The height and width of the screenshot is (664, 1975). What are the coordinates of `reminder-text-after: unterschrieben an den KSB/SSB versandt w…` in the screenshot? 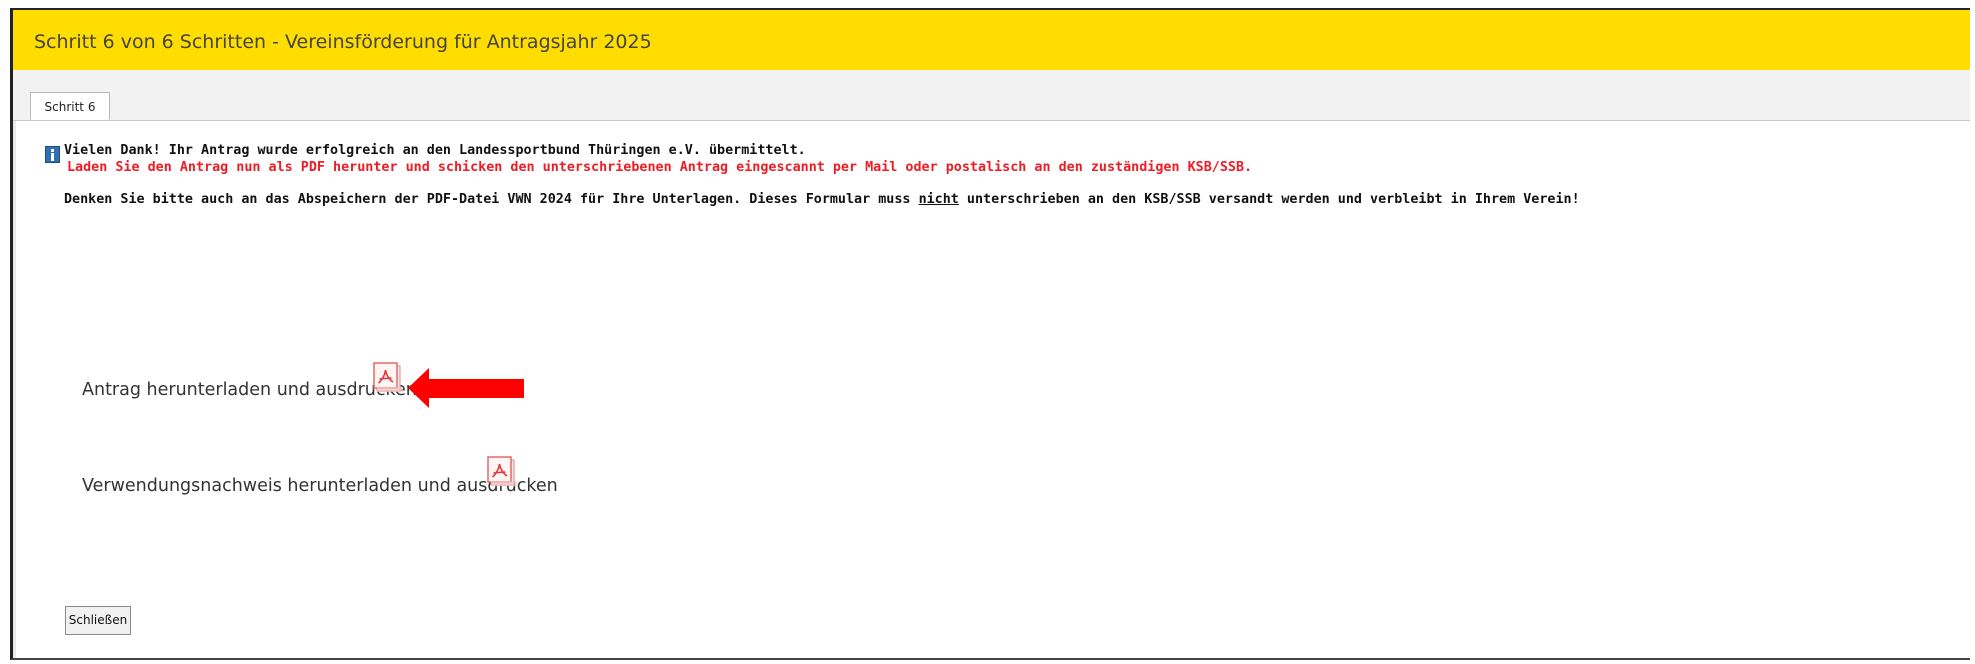 It's located at (1269, 199).